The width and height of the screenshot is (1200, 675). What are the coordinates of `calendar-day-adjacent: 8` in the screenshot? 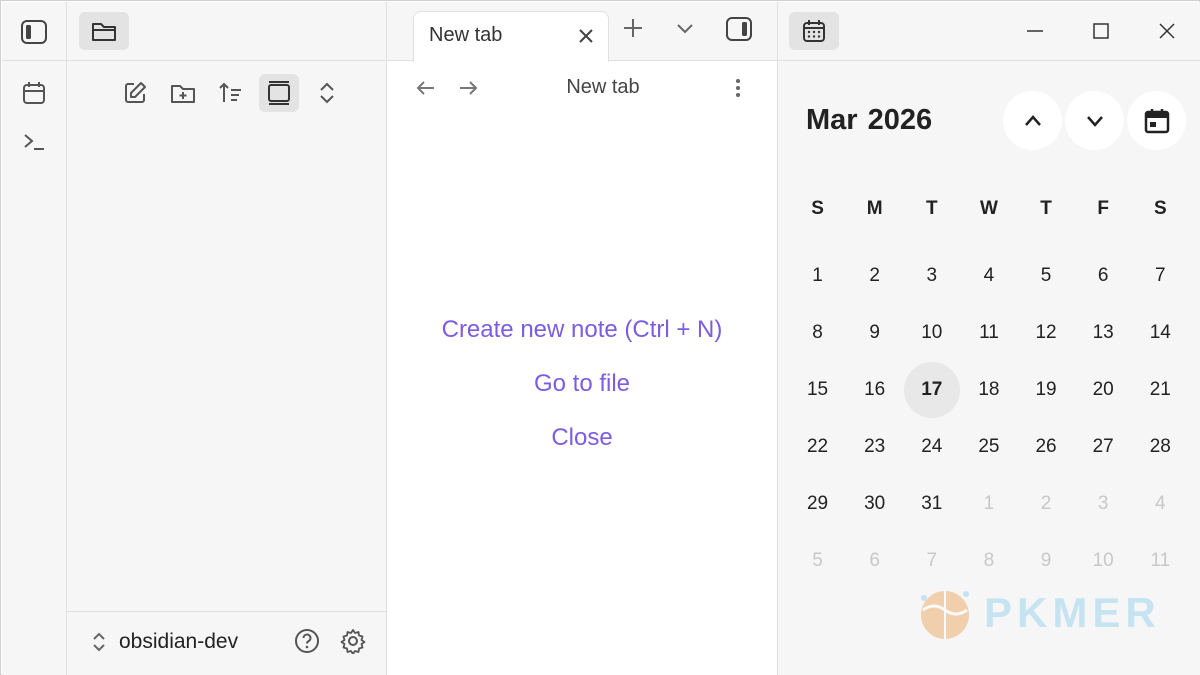 It's located at (988, 560).